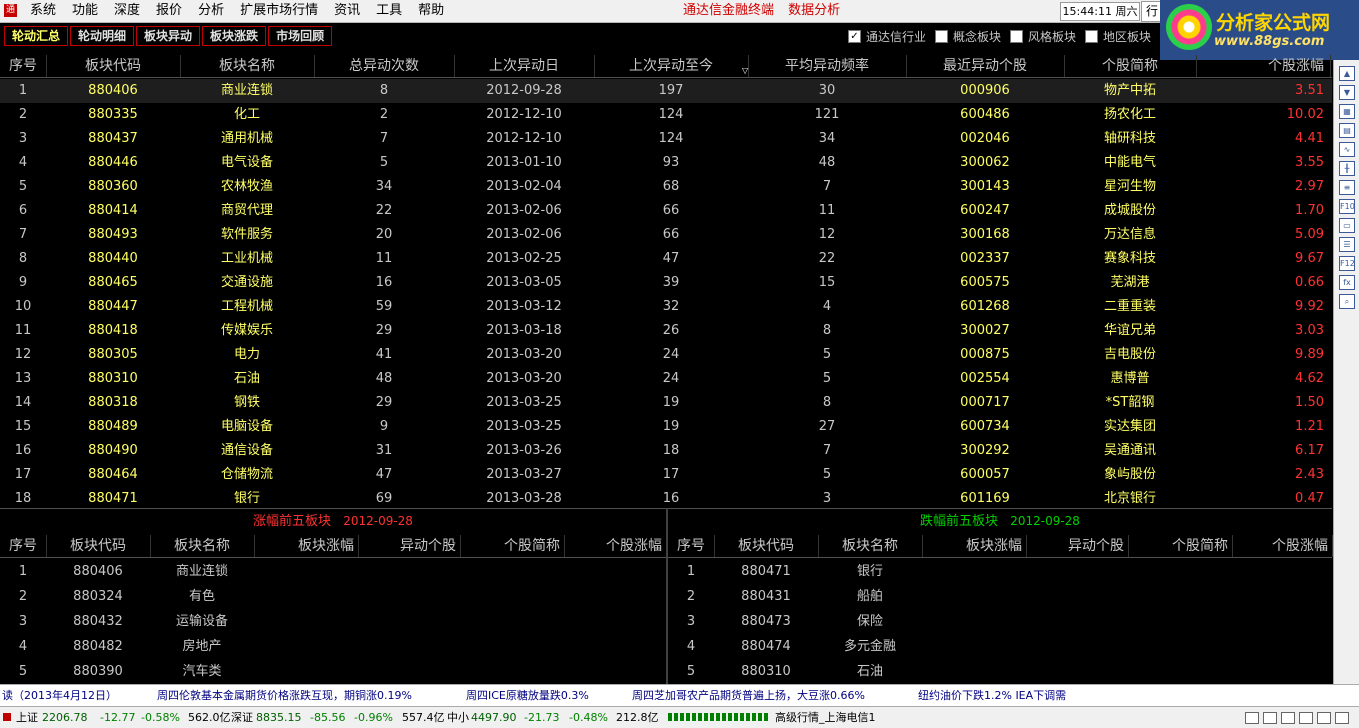 The width and height of the screenshot is (1359, 728). What do you see at coordinates (1347, 187) in the screenshot?
I see `report-icon: ≡` at bounding box center [1347, 187].